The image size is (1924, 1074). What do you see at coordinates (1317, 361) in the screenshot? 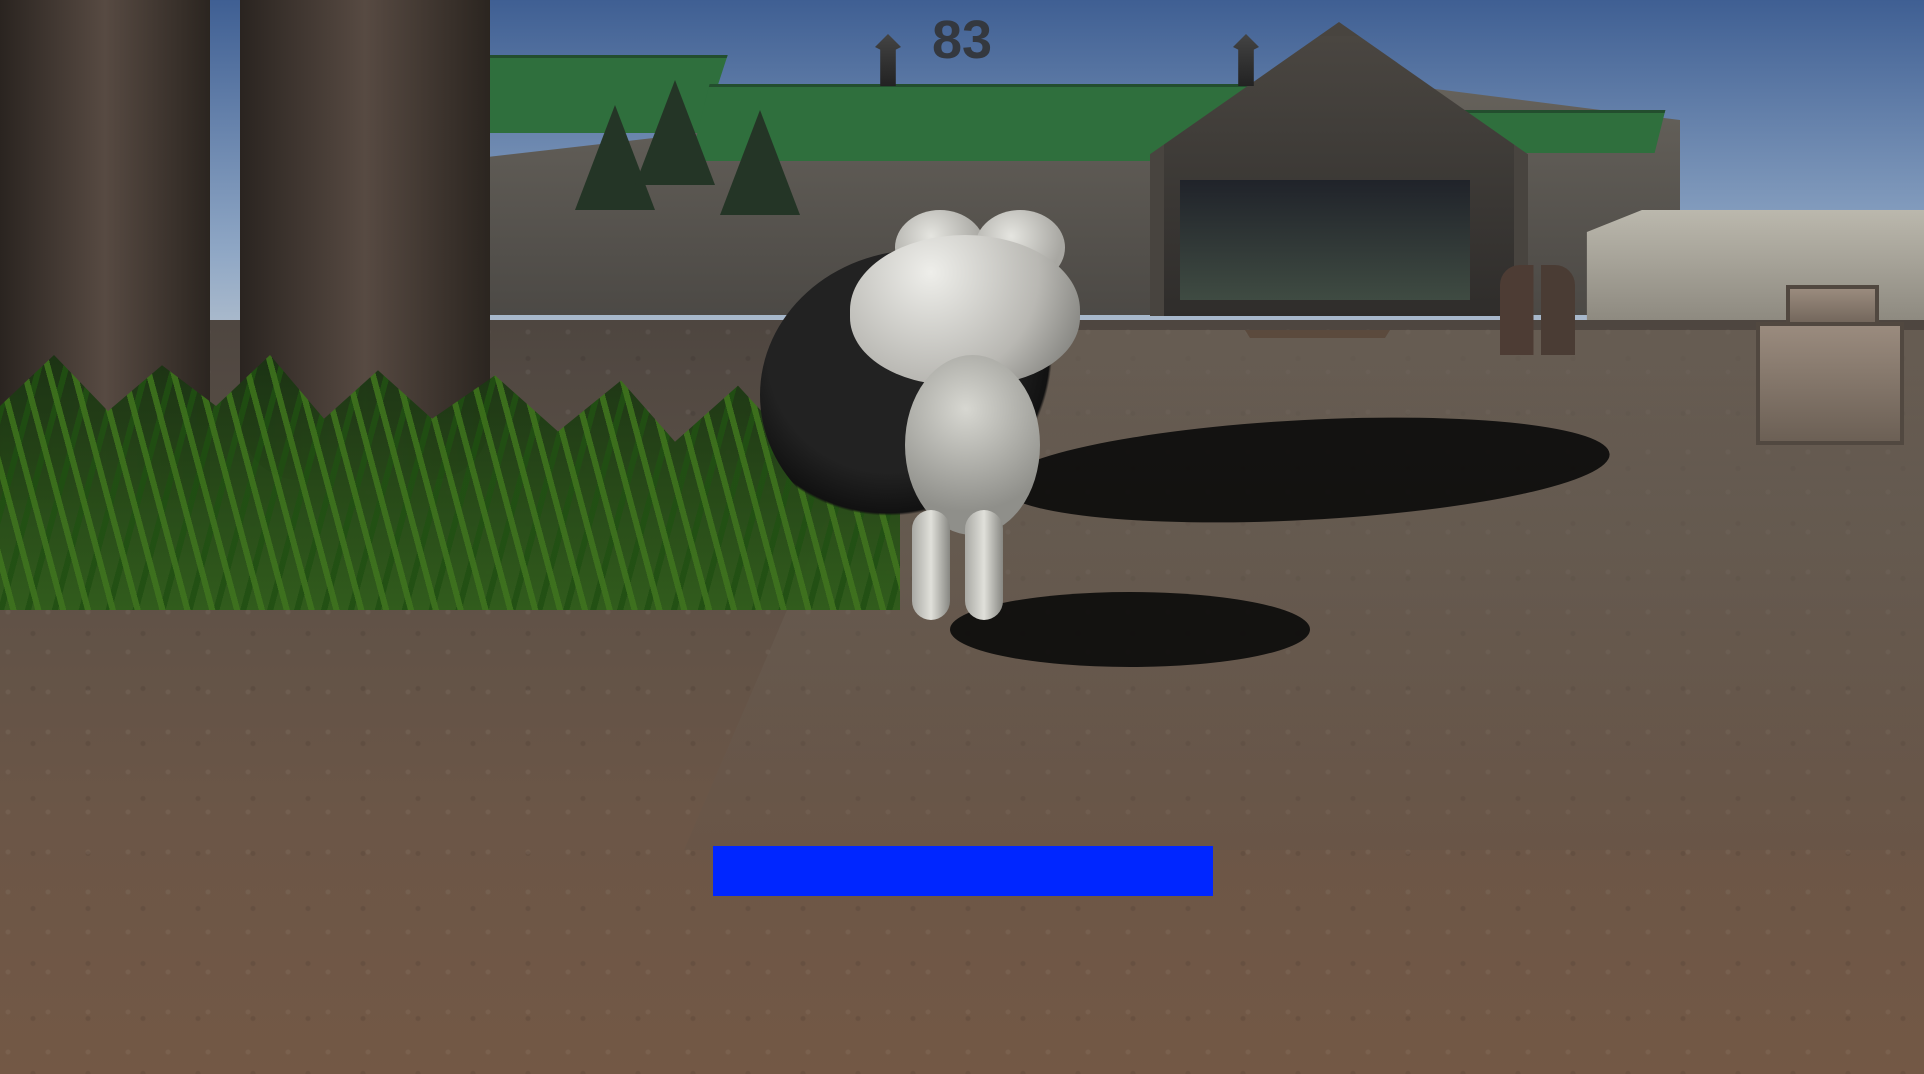
I see `picnic-table` at bounding box center [1317, 361].